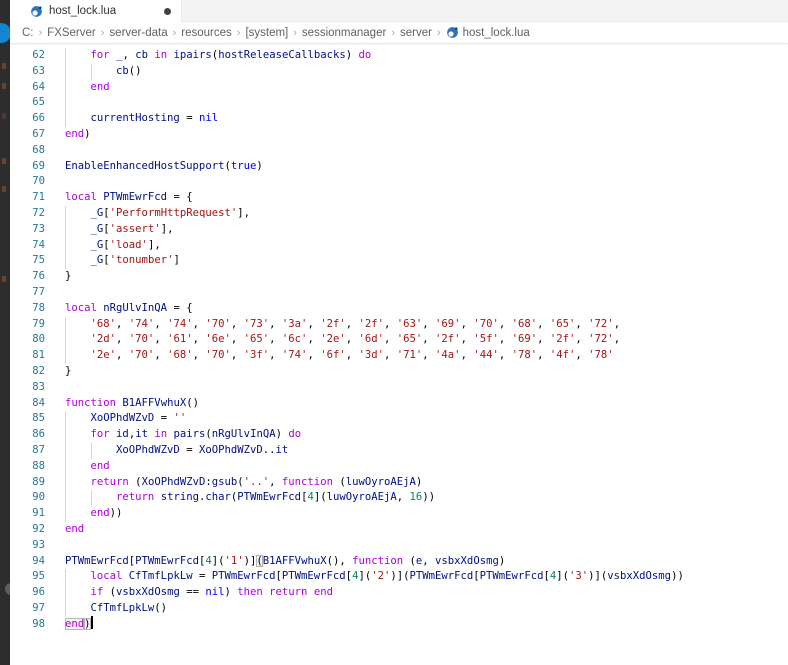  What do you see at coordinates (154, 118) in the screenshot?
I see `code-text: currentHosting = nil` at bounding box center [154, 118].